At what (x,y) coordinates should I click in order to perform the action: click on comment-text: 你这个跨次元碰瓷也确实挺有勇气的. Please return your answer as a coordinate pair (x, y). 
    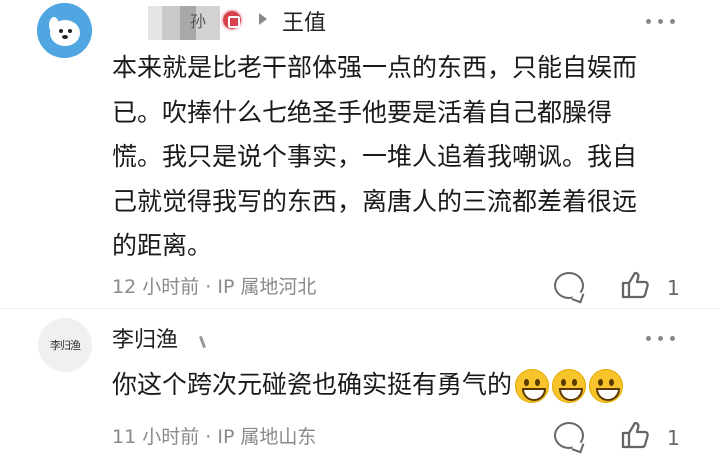
    Looking at the image, I should click on (407, 385).